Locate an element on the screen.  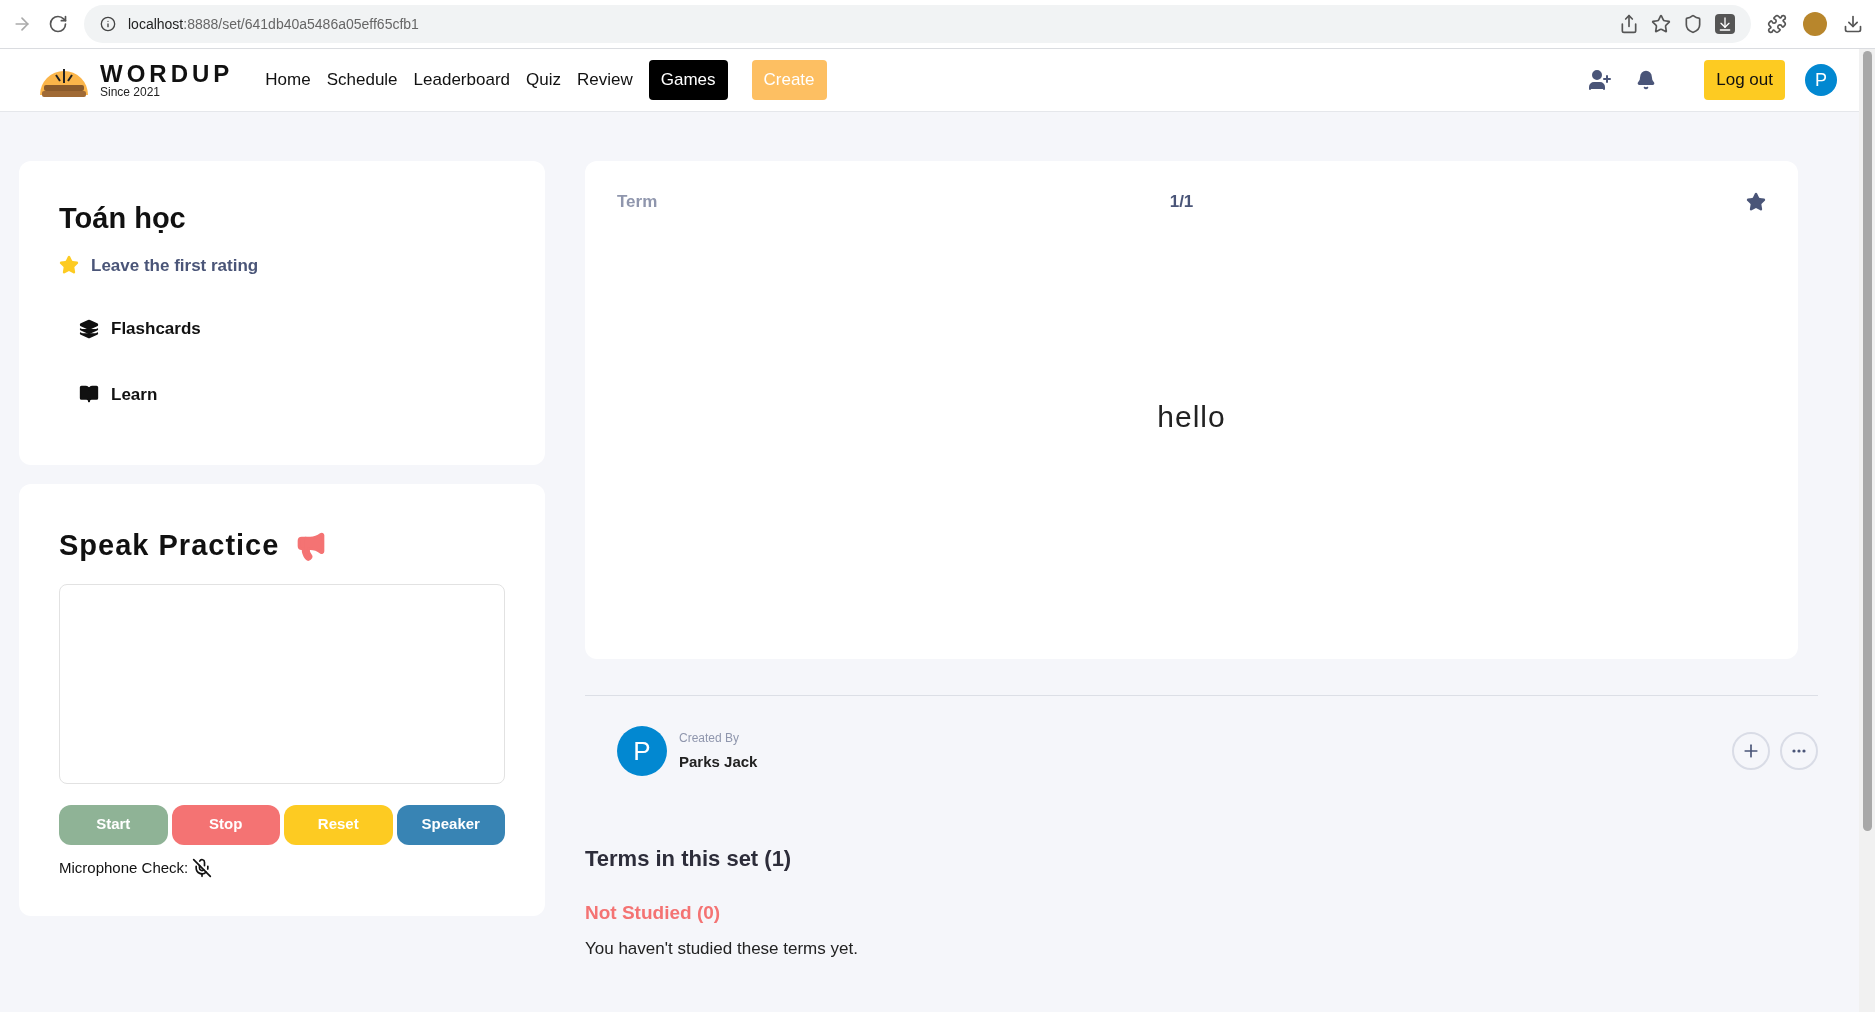
logout-button: Log out is located at coordinates (1744, 80).